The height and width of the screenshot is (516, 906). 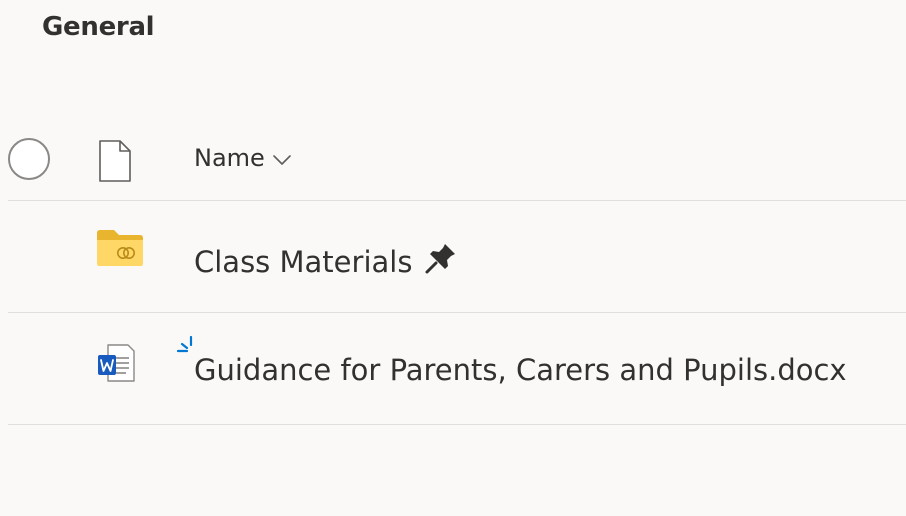 I want to click on pin-icon, so click(x=441, y=261).